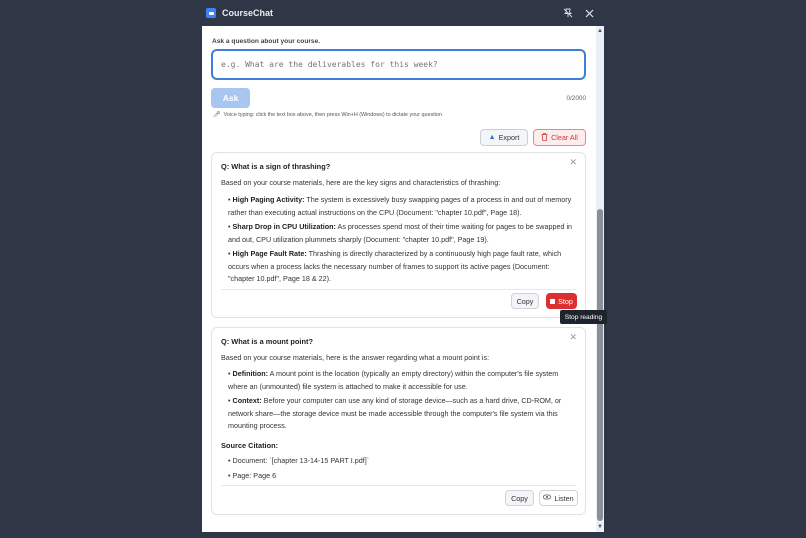  I want to click on clear-all-button: Clear All, so click(559, 137).